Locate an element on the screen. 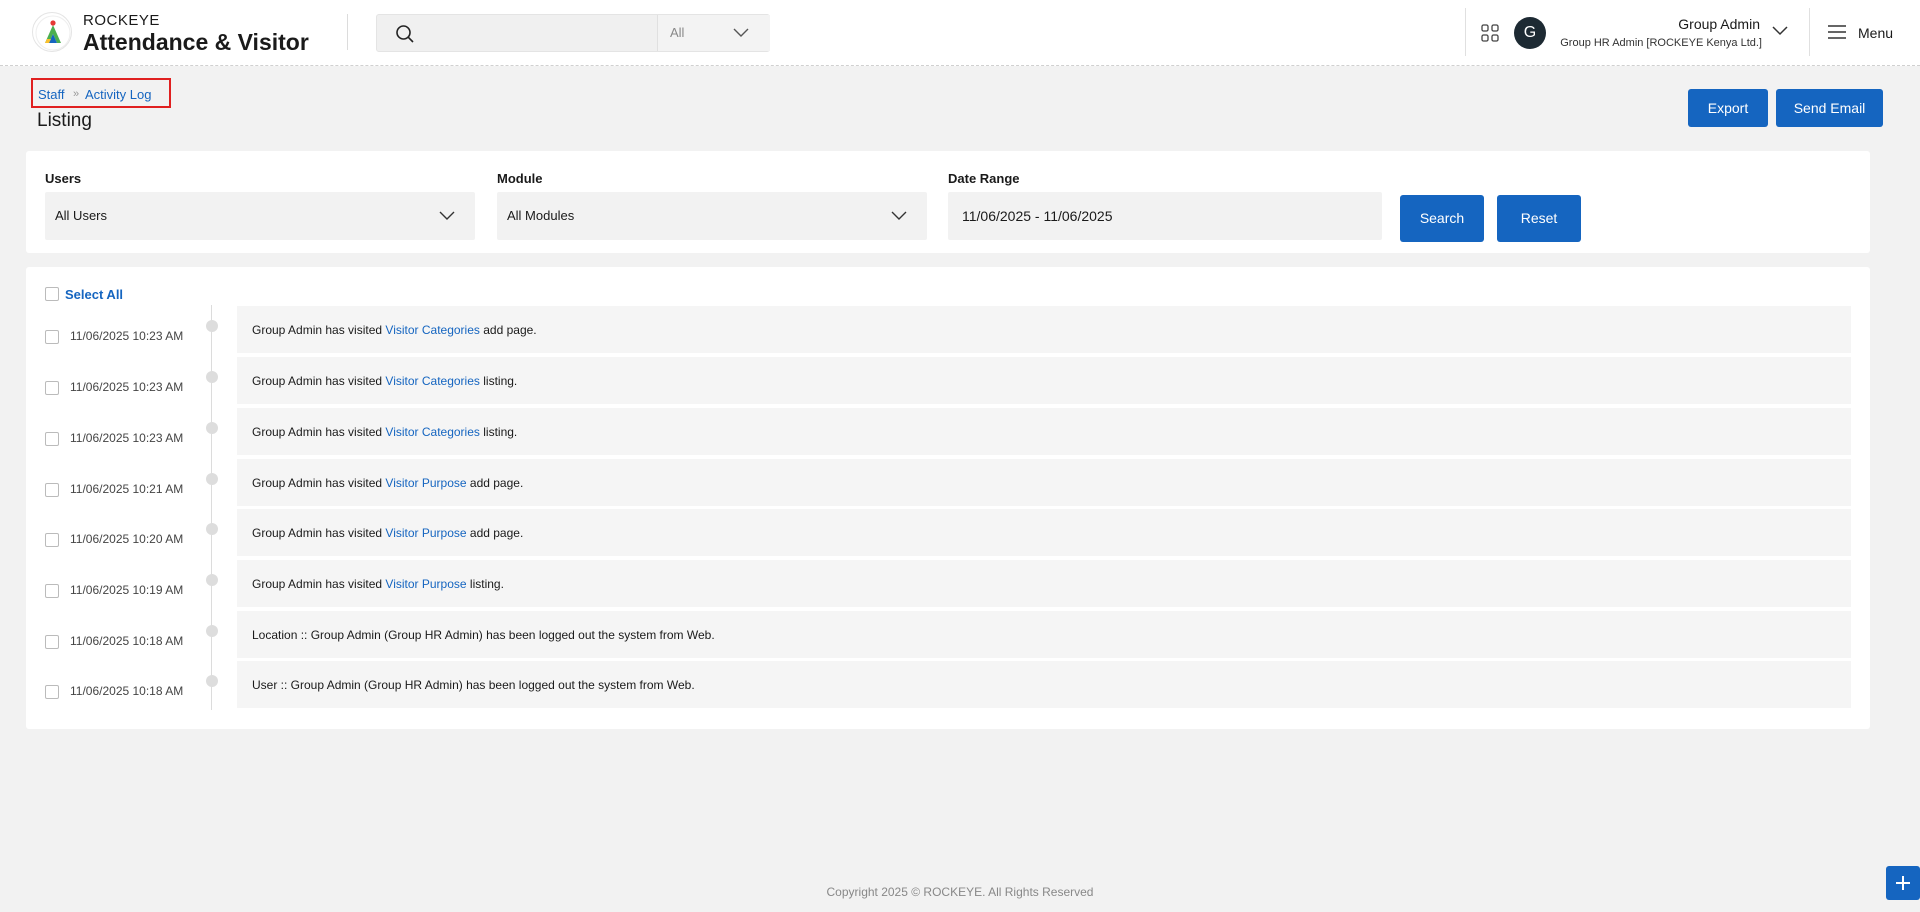 The height and width of the screenshot is (912, 1920). brand-main-text: Attendance & Visitor is located at coordinates (196, 42).